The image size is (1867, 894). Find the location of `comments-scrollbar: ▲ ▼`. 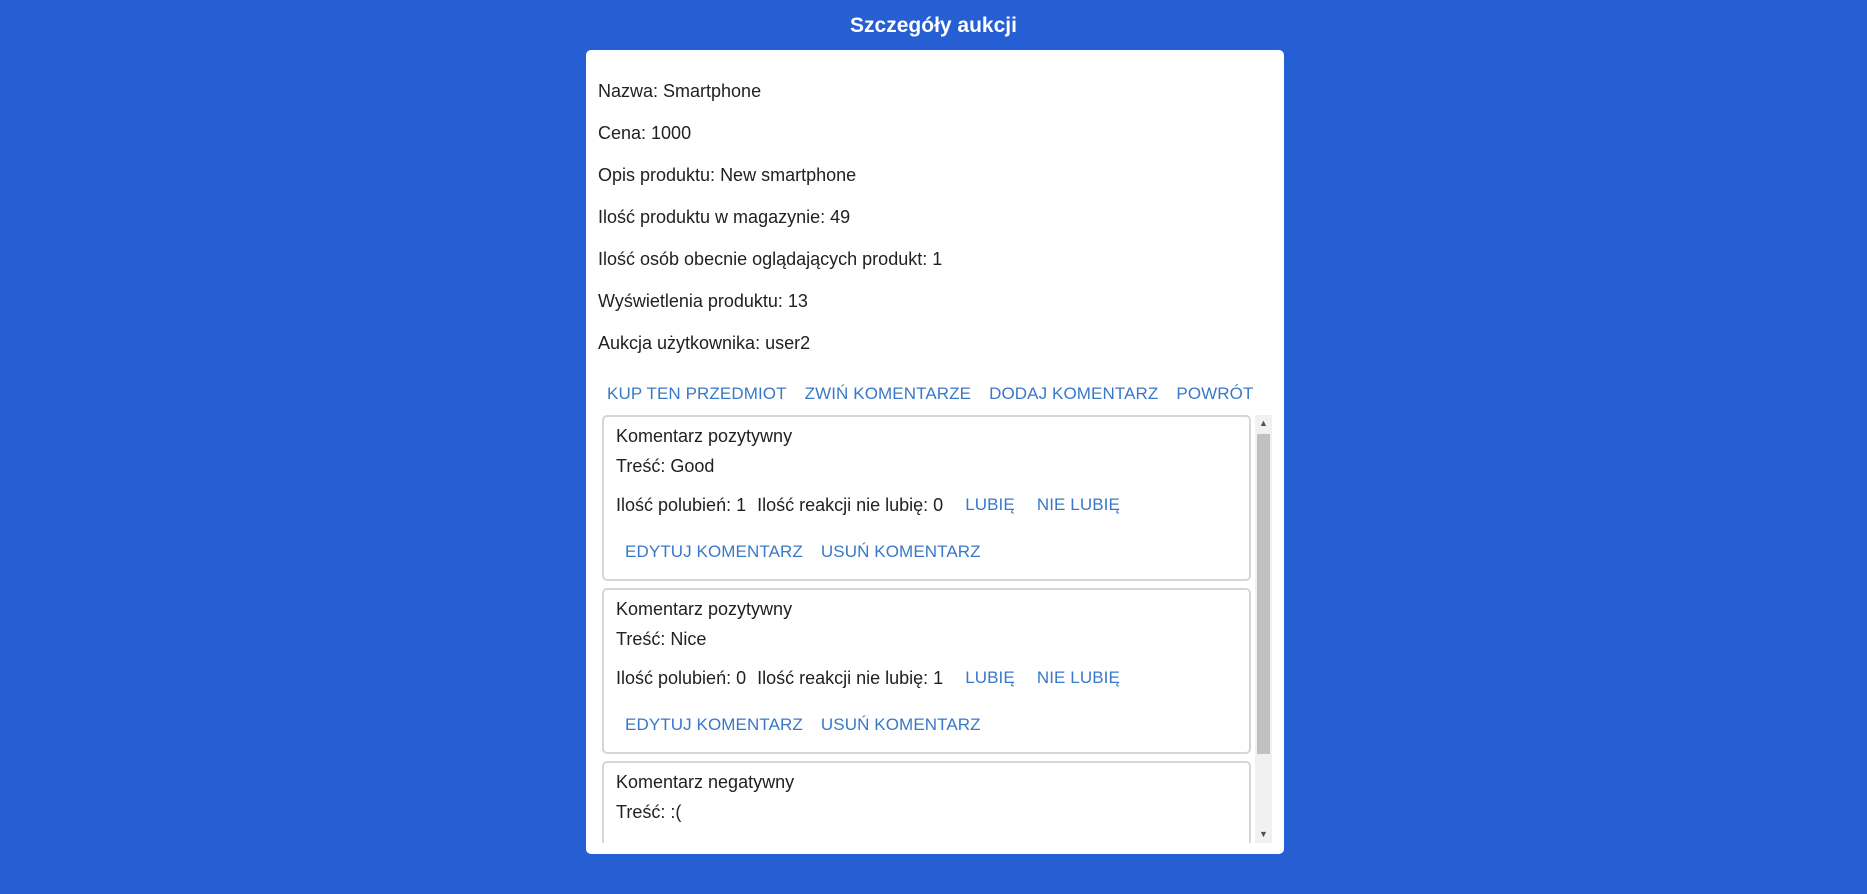

comments-scrollbar: ▲ ▼ is located at coordinates (1263, 629).